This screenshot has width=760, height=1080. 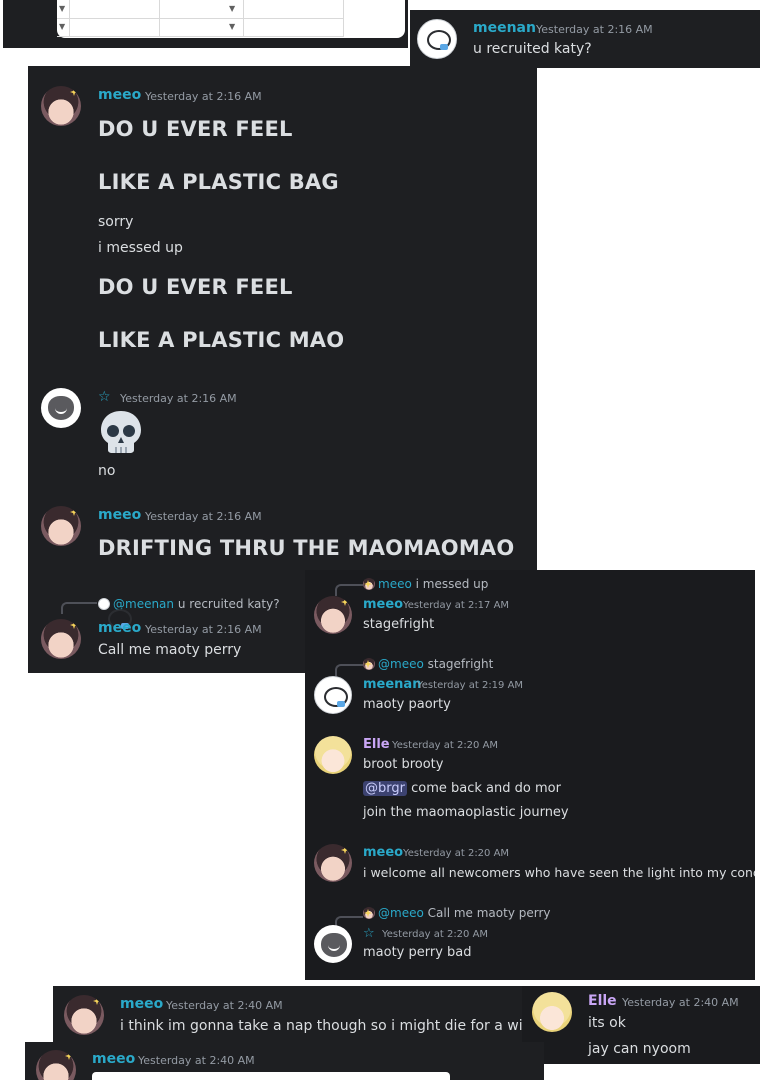 I want to click on message-text: Call me maoty perry, so click(x=170, y=650).